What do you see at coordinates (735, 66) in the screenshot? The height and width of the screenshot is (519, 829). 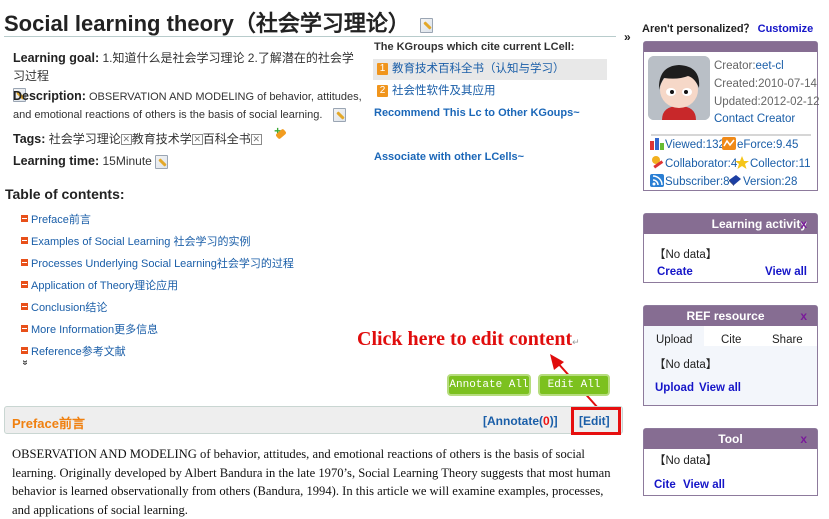 I see `creator-label: Creator:` at bounding box center [735, 66].